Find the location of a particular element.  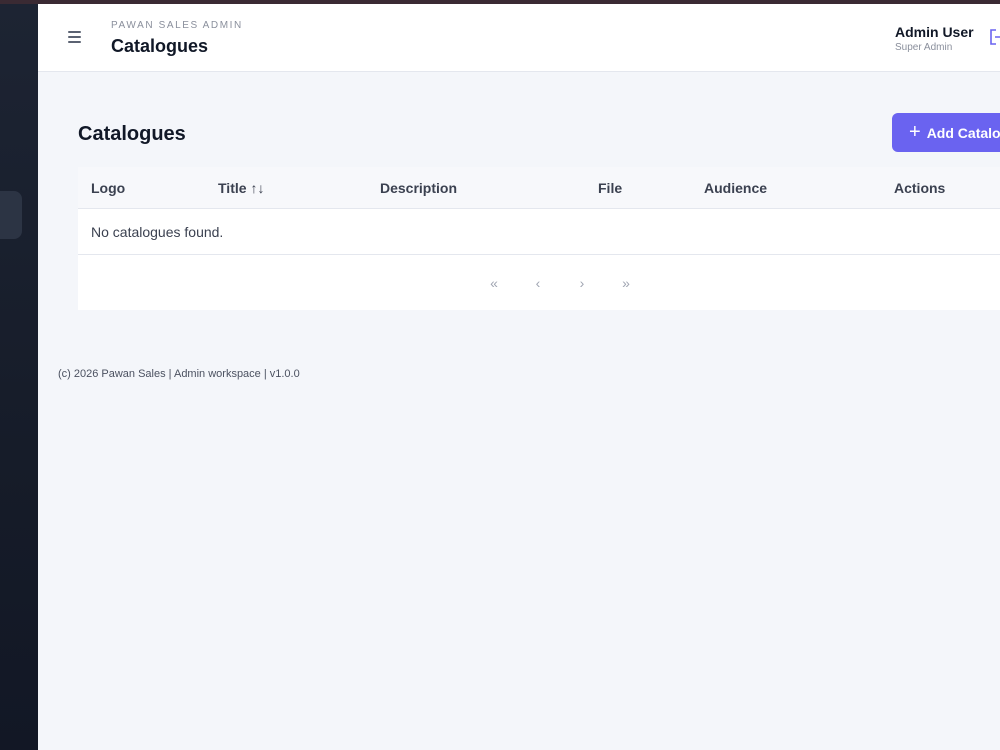

header-title: Catalogues is located at coordinates (160, 46).